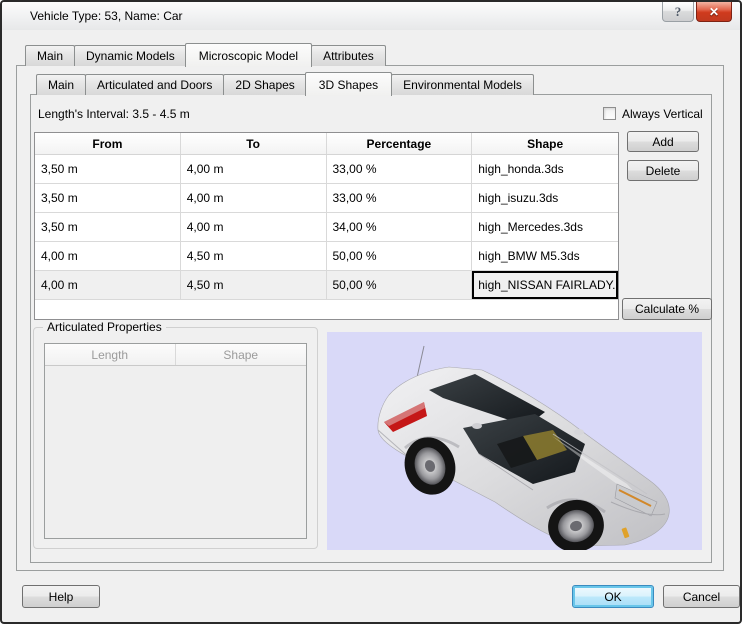 This screenshot has width=742, height=624. What do you see at coordinates (248, 55) in the screenshot?
I see `tab-microscopic-model: Microscopic Model` at bounding box center [248, 55].